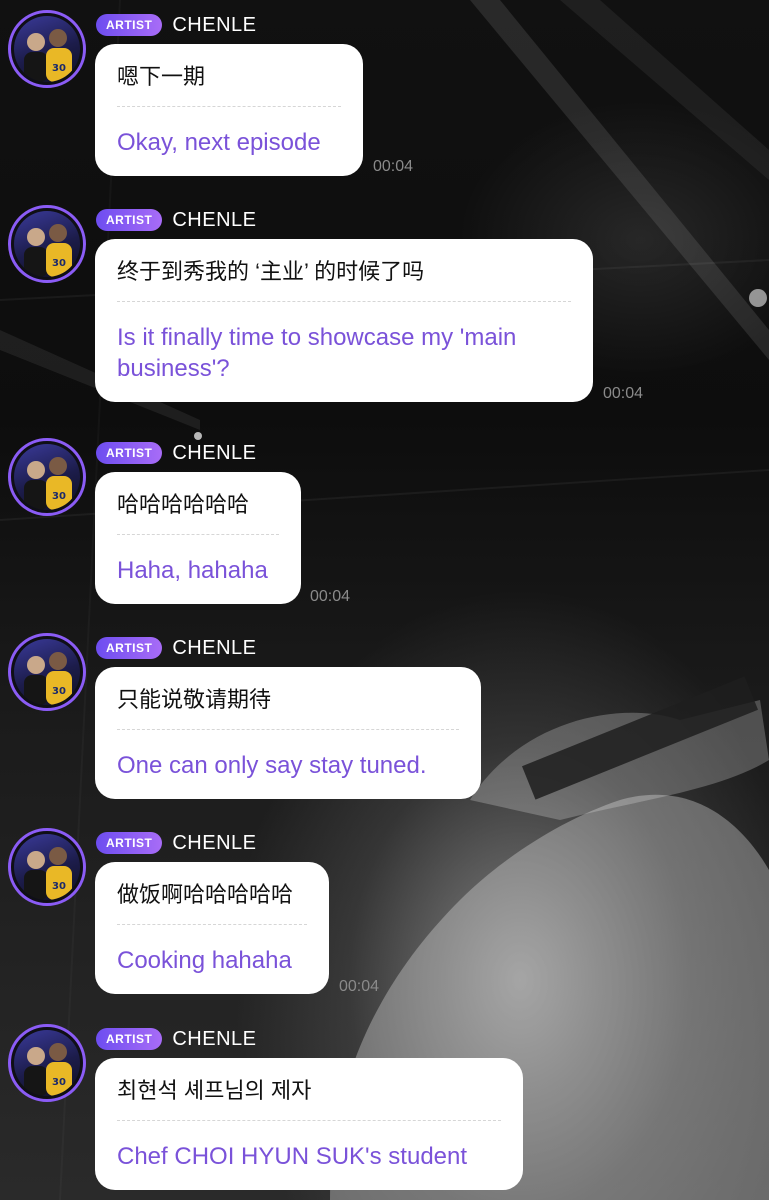  What do you see at coordinates (271, 271) in the screenshot?
I see `original-text: 终于到秀我的 ‘主业’ 的时候了吗` at bounding box center [271, 271].